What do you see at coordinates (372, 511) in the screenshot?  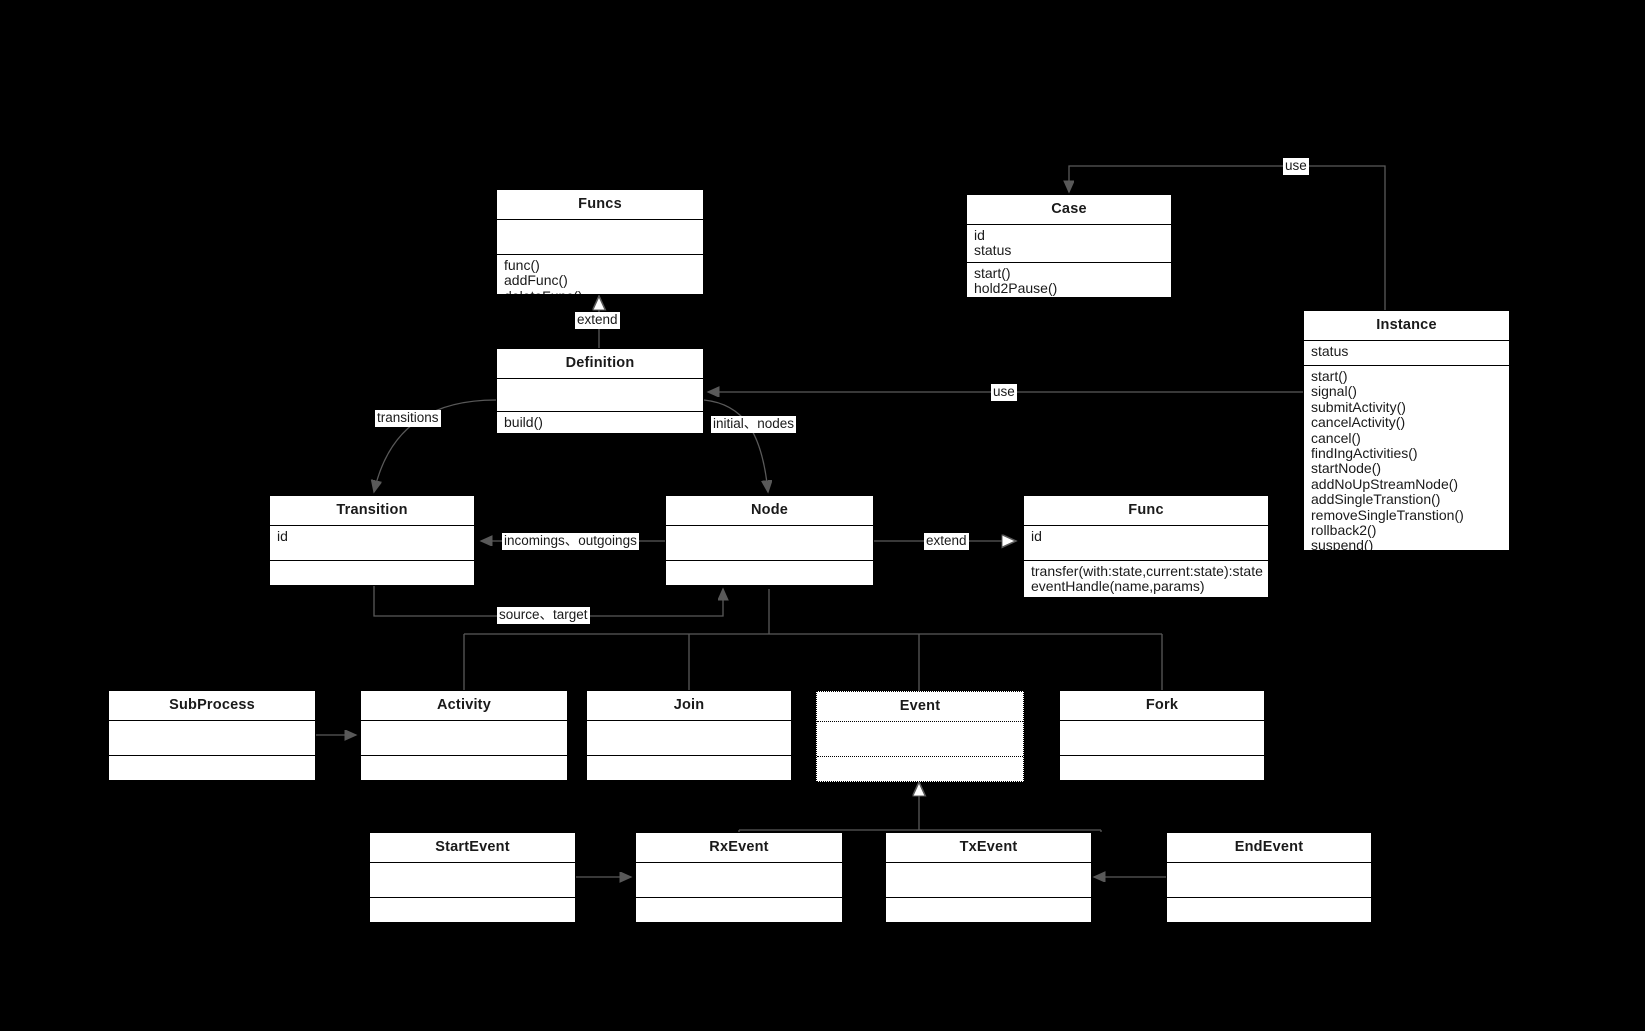 I see `class-title-transition: Transition` at bounding box center [372, 511].